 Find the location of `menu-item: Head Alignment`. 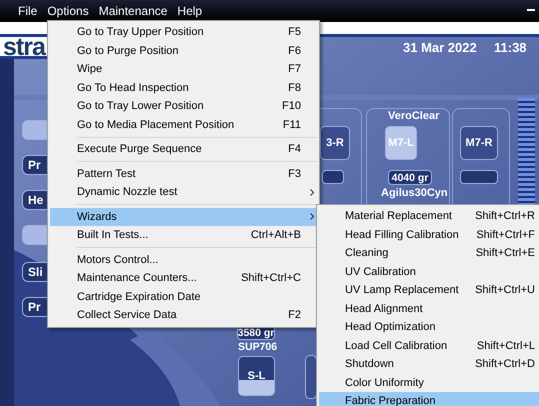

menu-item: Head Alignment is located at coordinates (429, 309).